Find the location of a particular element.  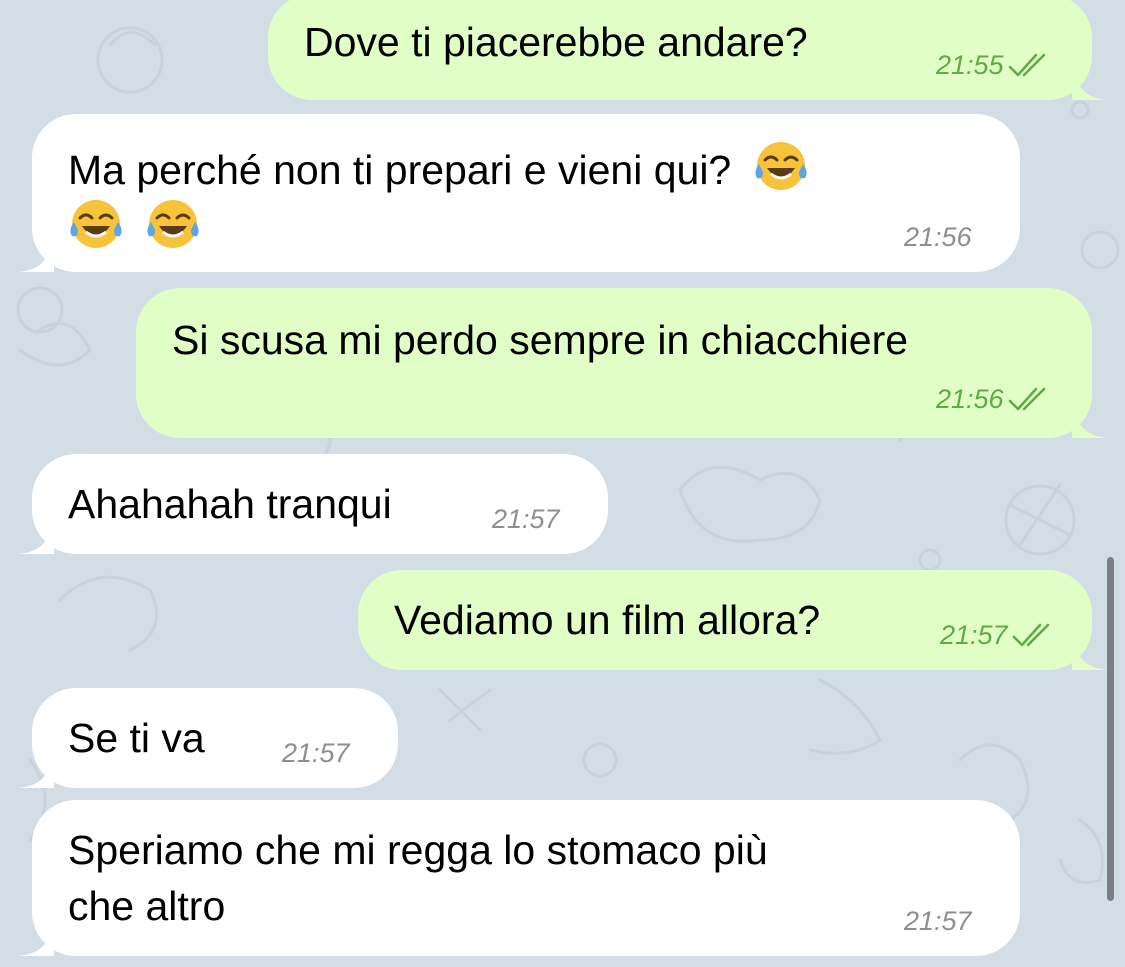

message-text: Vediamo un film allora? is located at coordinates (607, 620).